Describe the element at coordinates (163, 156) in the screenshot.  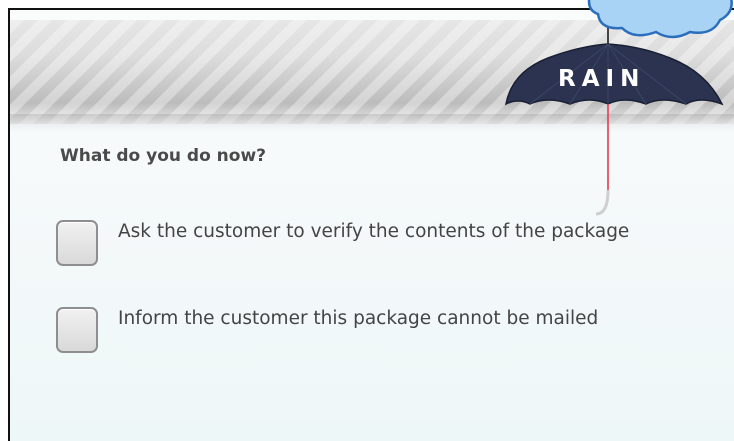
I see `question-heading: What do you do now?` at that location.